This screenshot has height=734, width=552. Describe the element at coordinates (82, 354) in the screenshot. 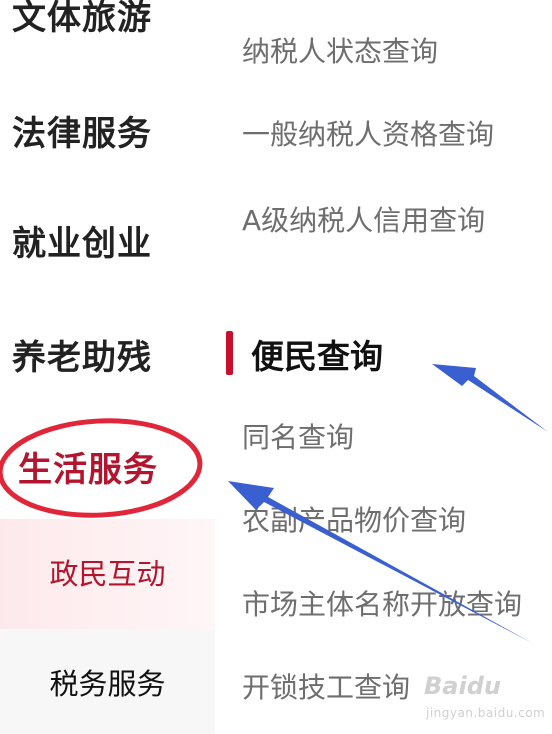

I see `category-yanglao-zhucan: 养老助残` at that location.